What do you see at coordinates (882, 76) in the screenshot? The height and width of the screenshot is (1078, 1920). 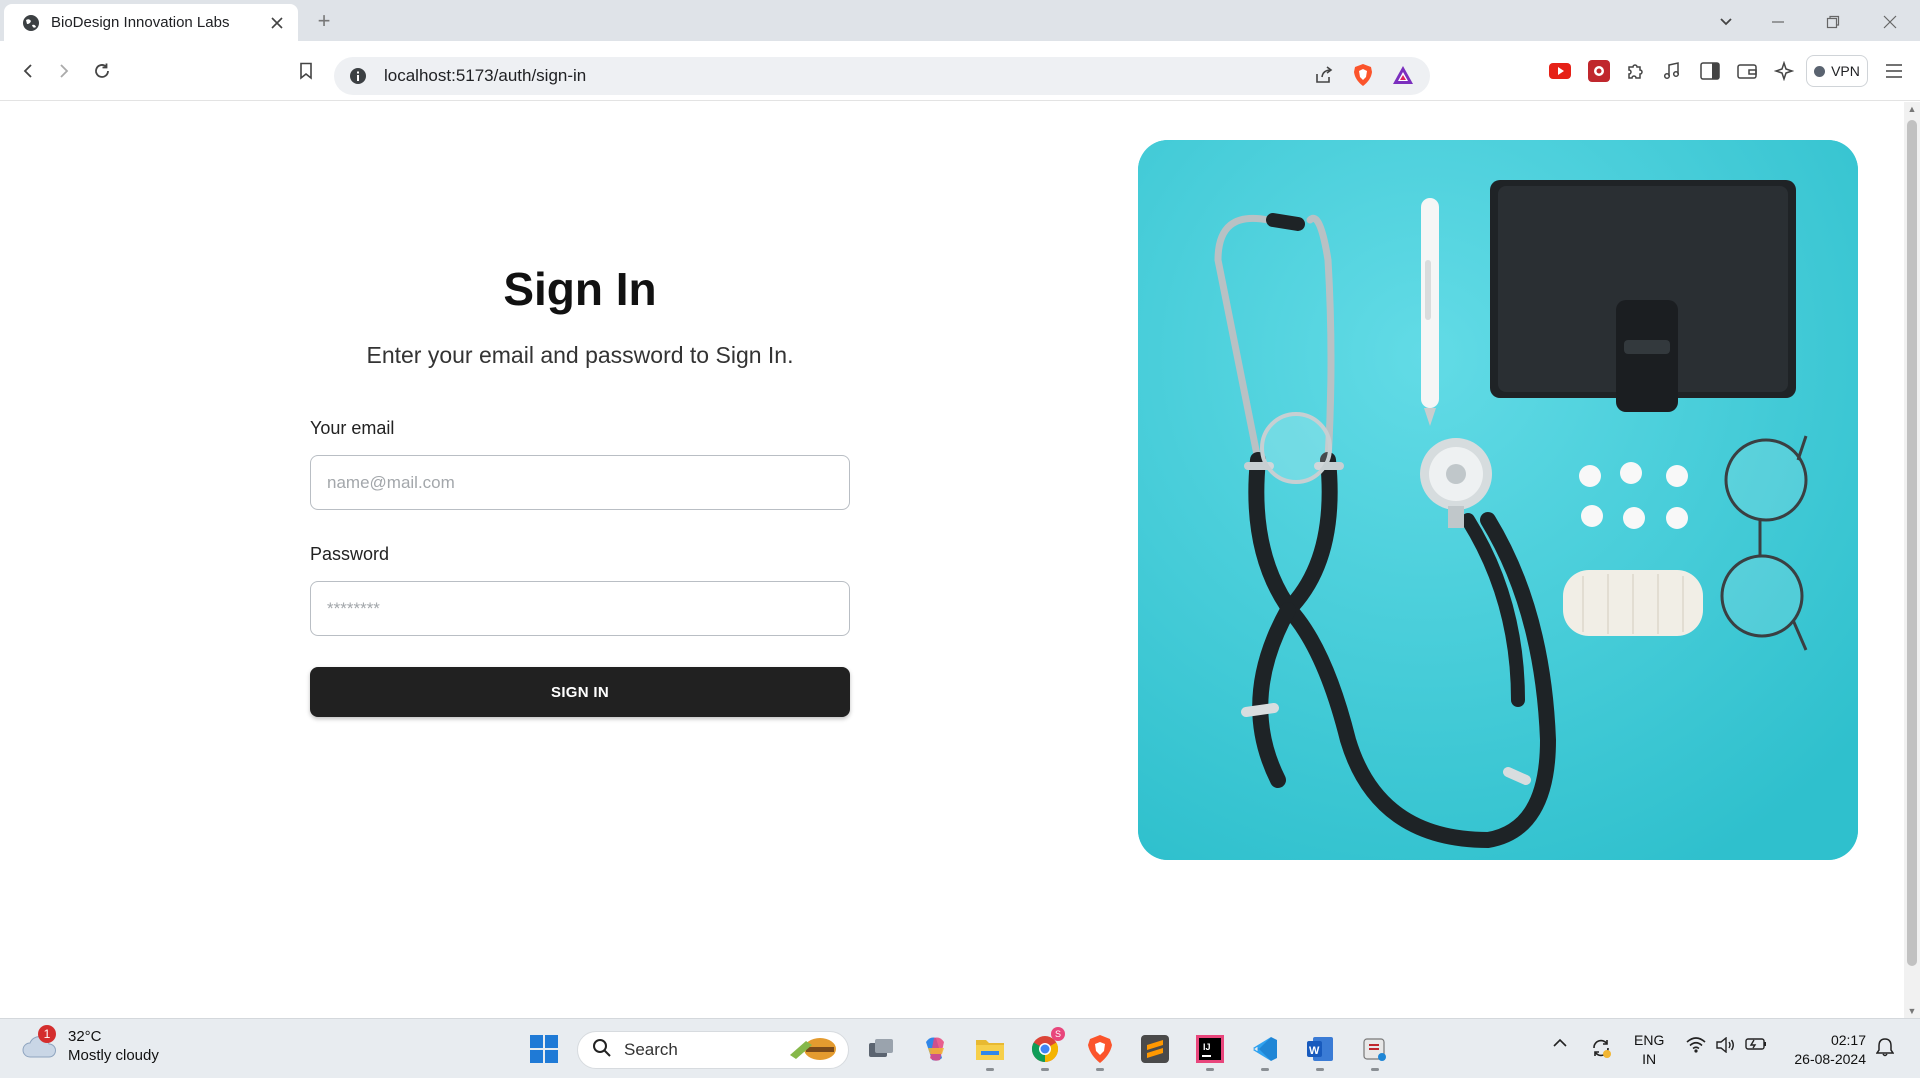 I see `address-bar: localhost:5173/auth/sign-in` at bounding box center [882, 76].